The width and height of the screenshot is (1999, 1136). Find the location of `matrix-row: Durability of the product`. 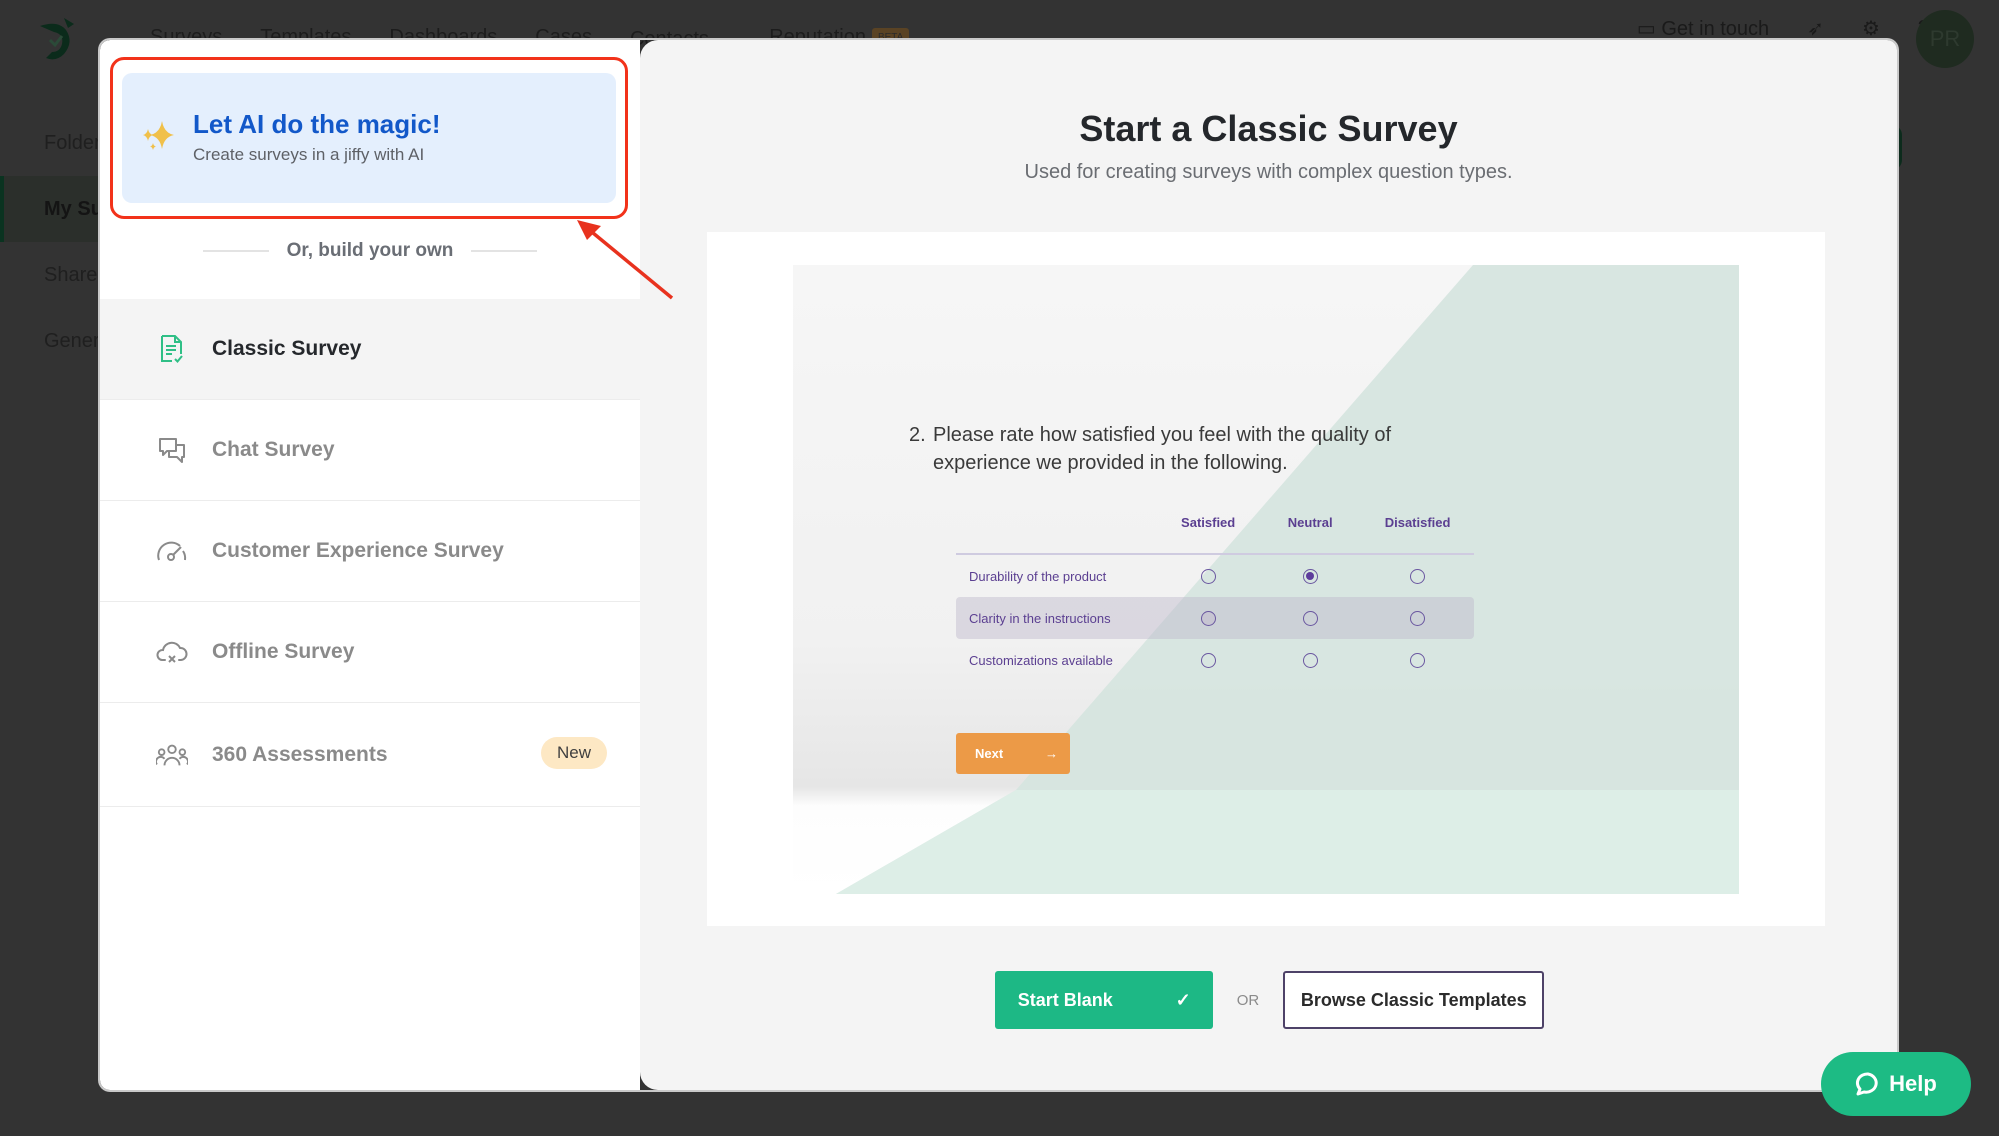

matrix-row: Durability of the product is located at coordinates (1215, 576).